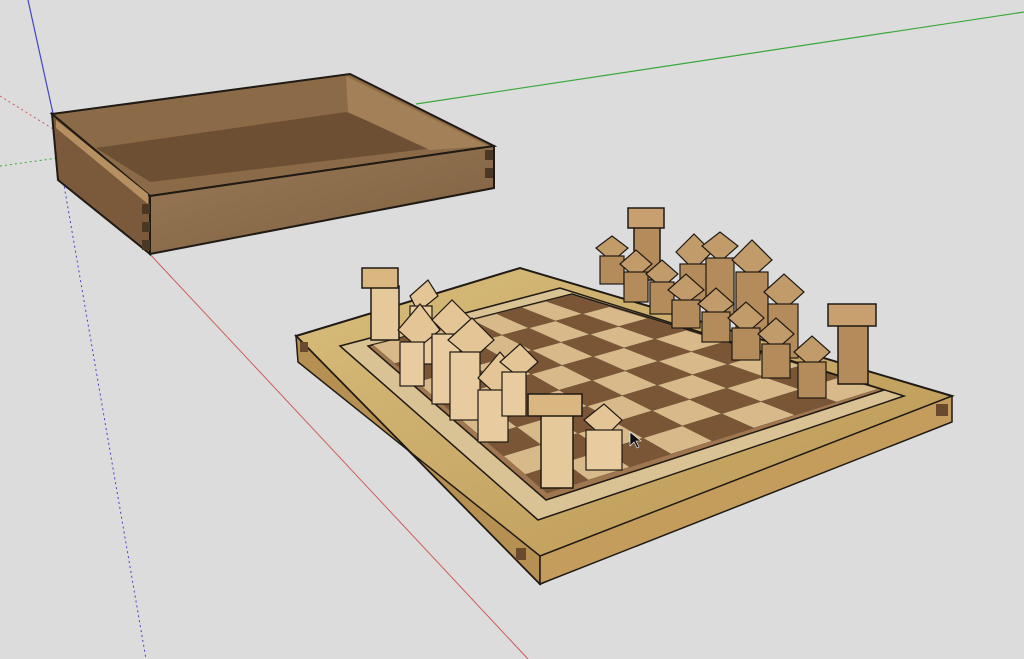 The width and height of the screenshot is (1024, 659). I want to click on green-axis, so click(719, 58).